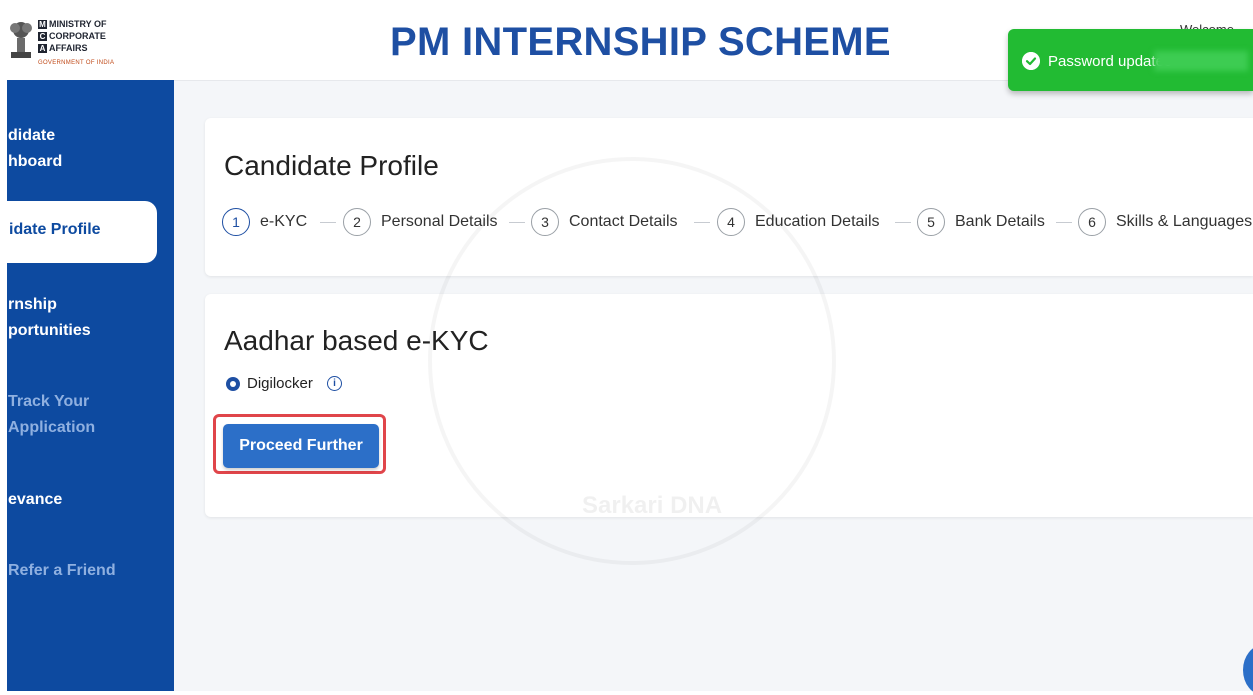 The width and height of the screenshot is (1253, 695). Describe the element at coordinates (652, 505) in the screenshot. I see `watermark-text: Sarkari DNA` at that location.